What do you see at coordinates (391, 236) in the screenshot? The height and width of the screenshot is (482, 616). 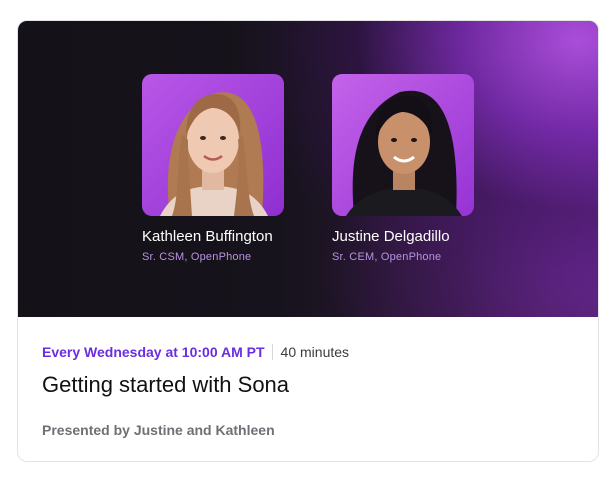 I see `presenter-name: Justine Delgadillo` at bounding box center [391, 236].